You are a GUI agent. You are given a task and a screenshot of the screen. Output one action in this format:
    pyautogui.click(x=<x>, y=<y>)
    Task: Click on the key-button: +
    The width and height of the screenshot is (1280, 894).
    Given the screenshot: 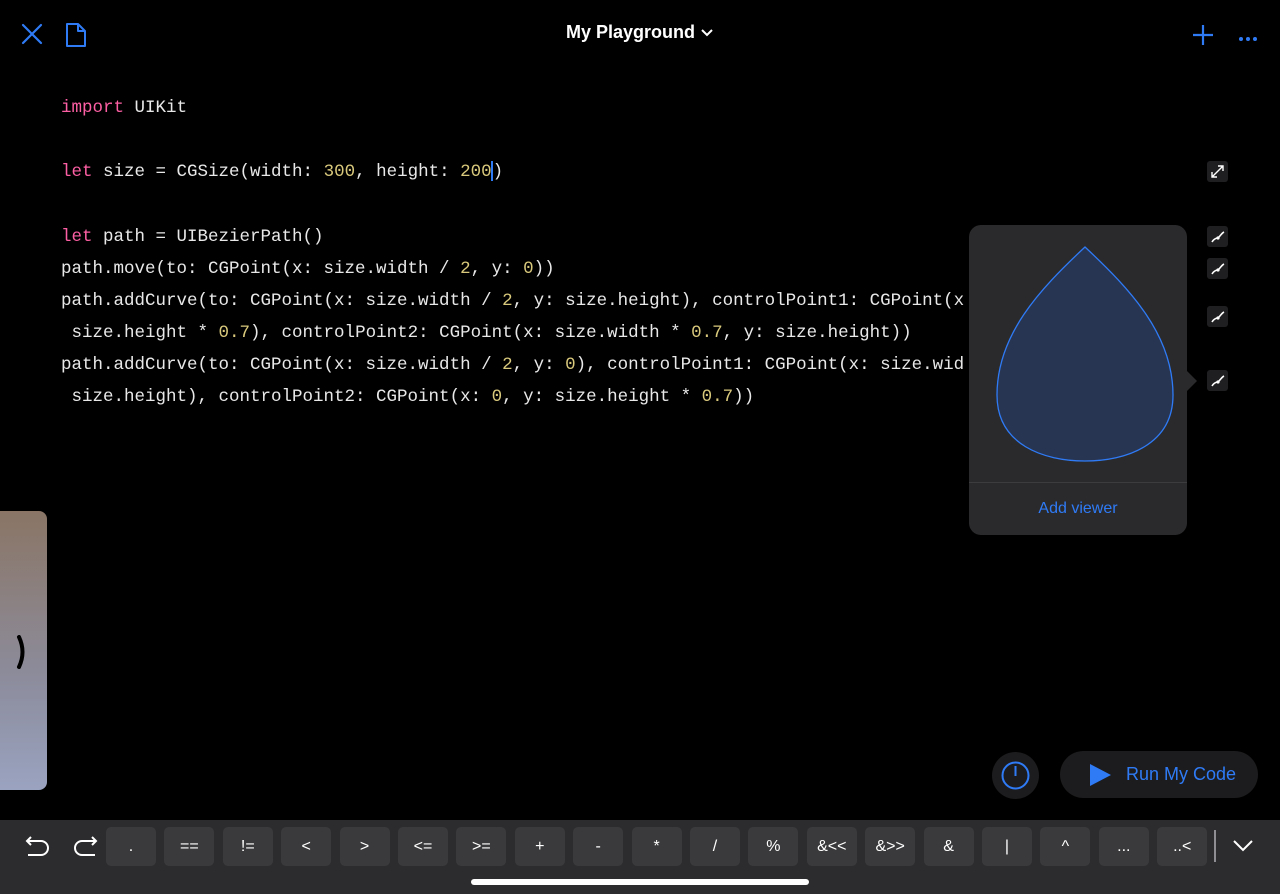 What is the action you would take?
    pyautogui.click(x=539, y=846)
    